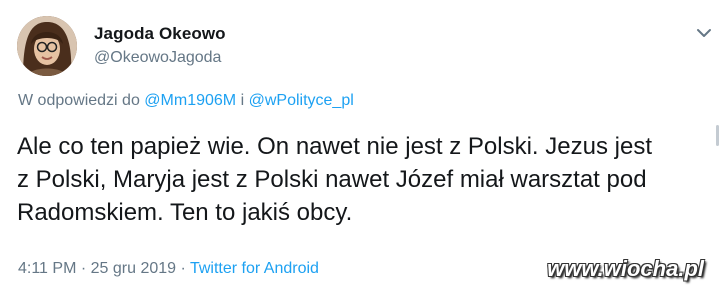 The image size is (720, 294). I want to click on tweet-date: 25 gru 2019, so click(133, 268).